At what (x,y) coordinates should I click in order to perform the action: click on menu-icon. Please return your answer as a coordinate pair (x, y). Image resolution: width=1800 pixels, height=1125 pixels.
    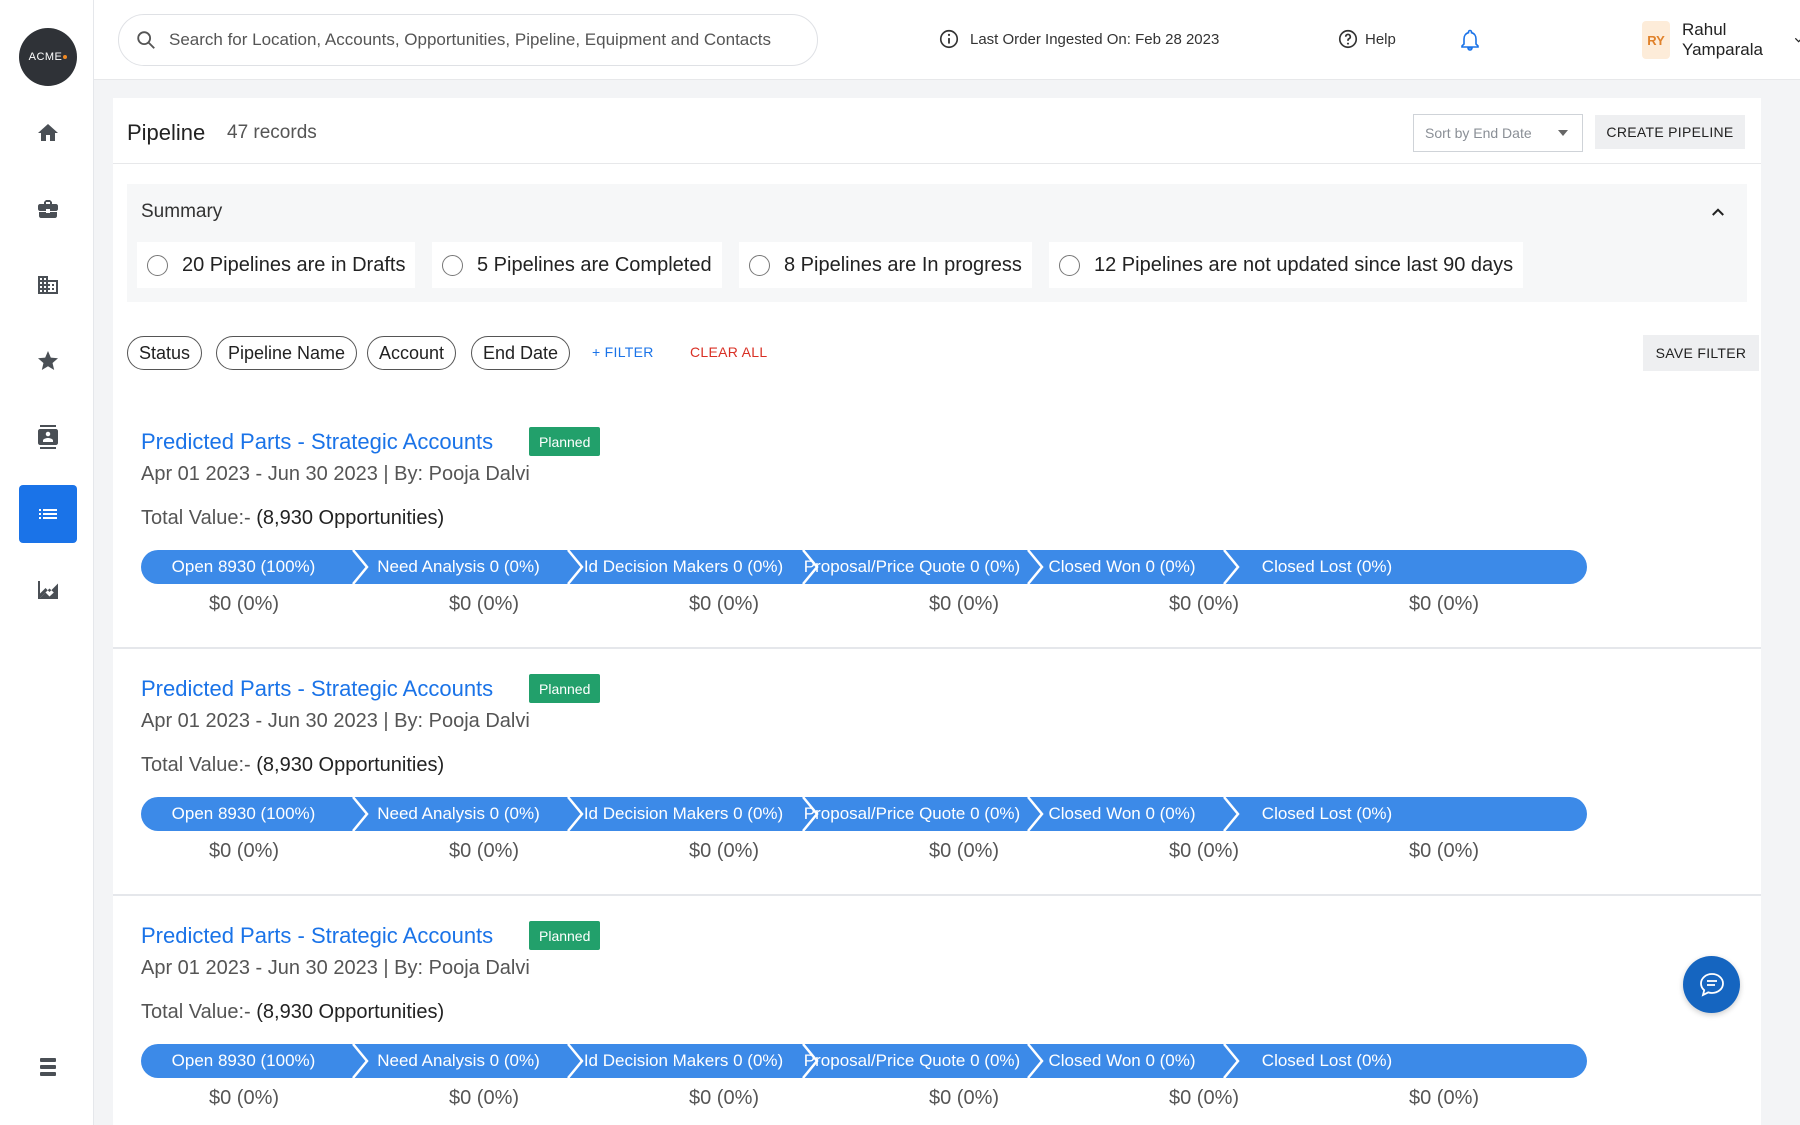
    Looking at the image, I should click on (48, 1067).